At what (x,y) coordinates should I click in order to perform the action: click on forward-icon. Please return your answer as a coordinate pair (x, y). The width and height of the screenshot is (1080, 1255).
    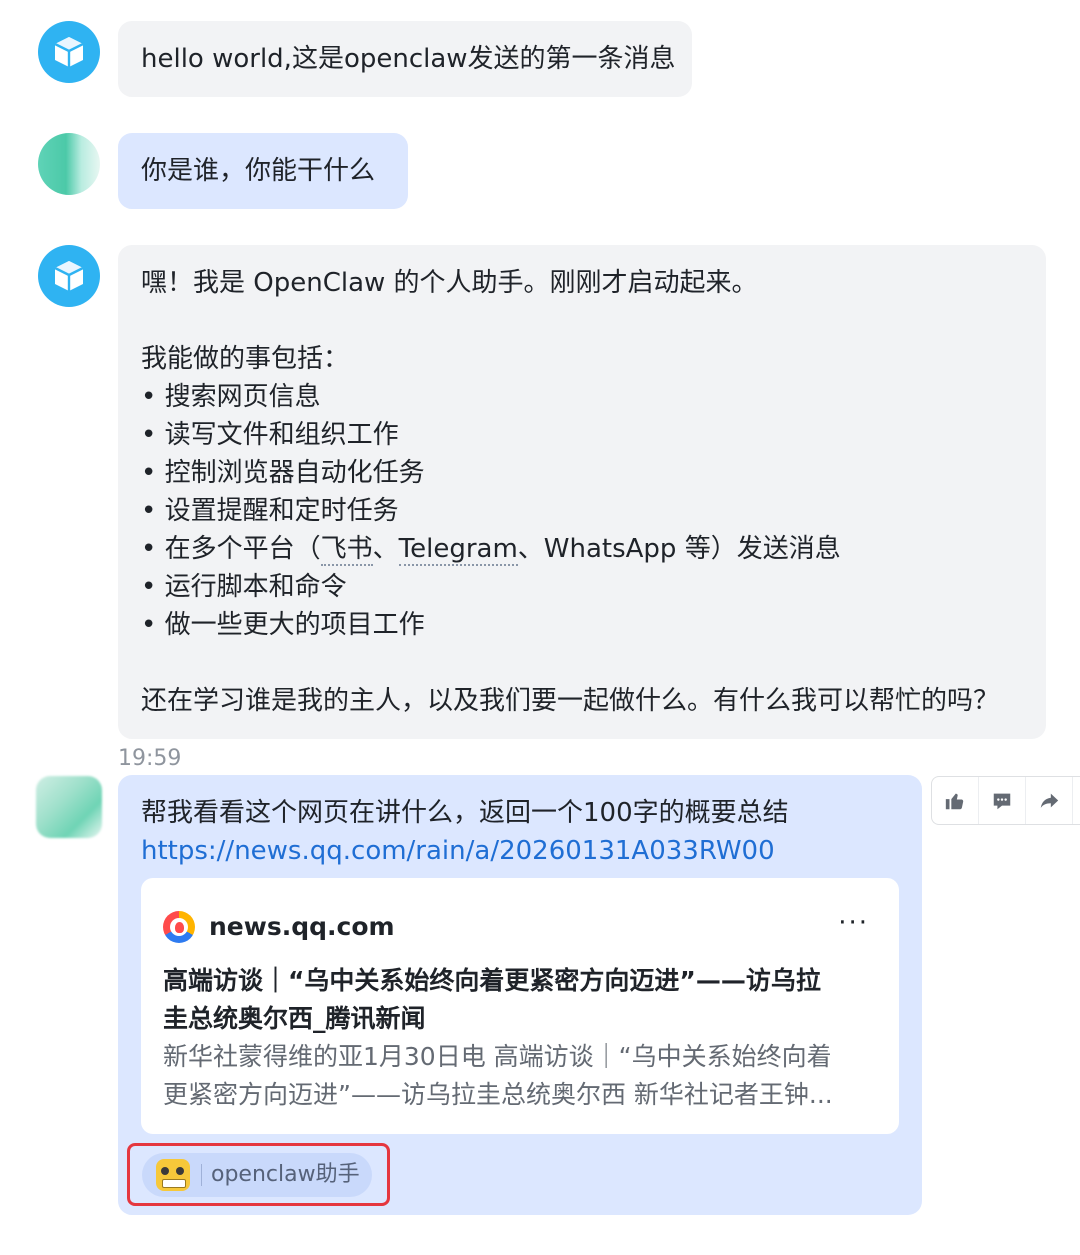
    Looking at the image, I should click on (1049, 800).